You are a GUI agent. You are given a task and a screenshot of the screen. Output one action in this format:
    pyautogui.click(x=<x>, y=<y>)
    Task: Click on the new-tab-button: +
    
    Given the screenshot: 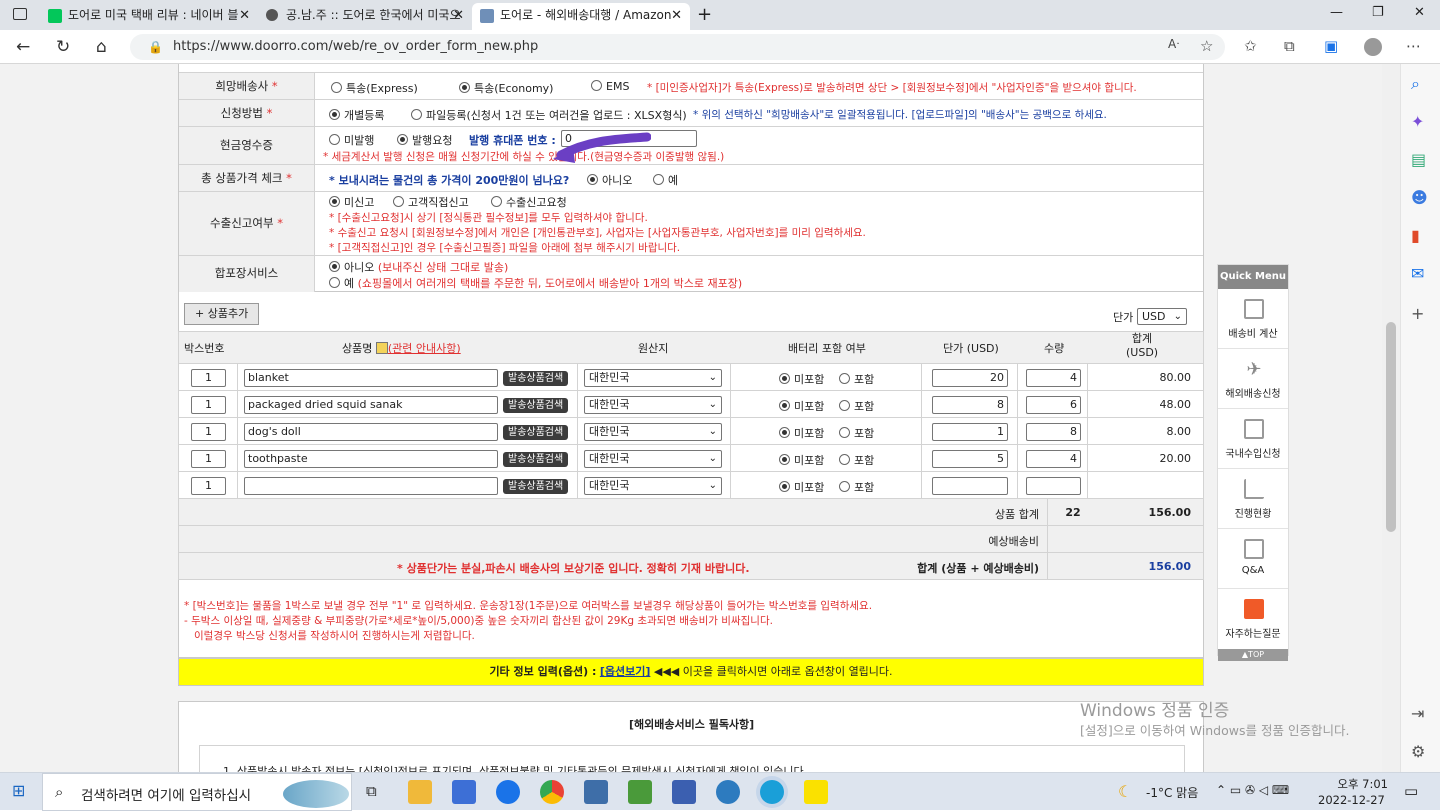 What is the action you would take?
    pyautogui.click(x=704, y=14)
    